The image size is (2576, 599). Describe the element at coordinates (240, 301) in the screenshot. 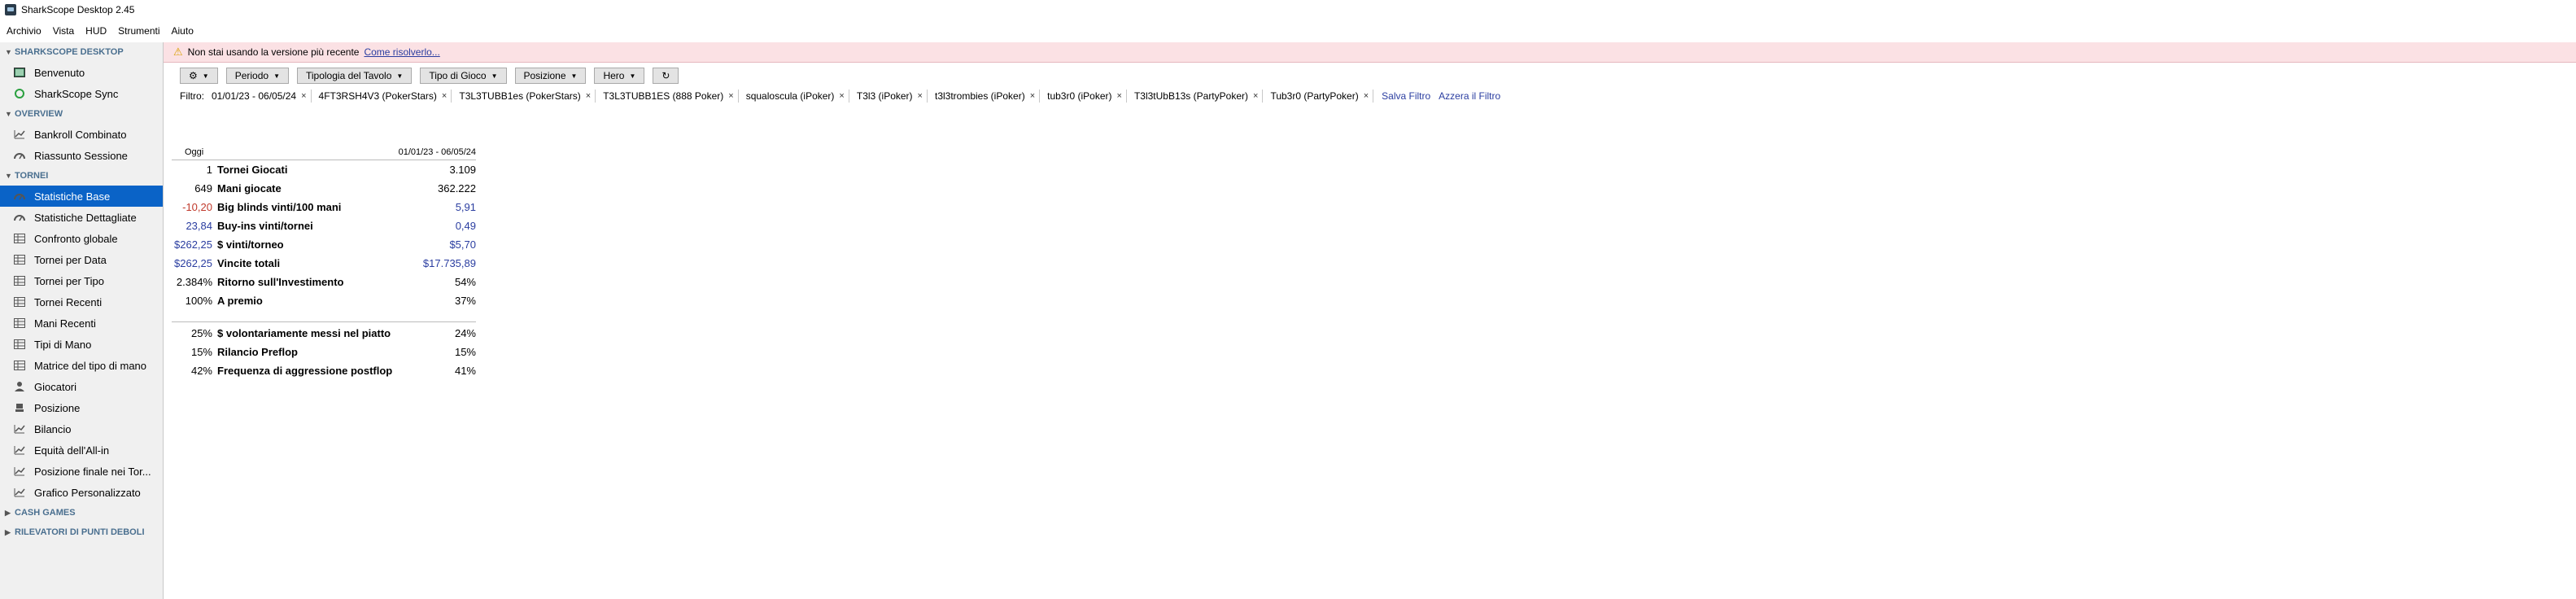

I see `stat-label: A premio` at that location.